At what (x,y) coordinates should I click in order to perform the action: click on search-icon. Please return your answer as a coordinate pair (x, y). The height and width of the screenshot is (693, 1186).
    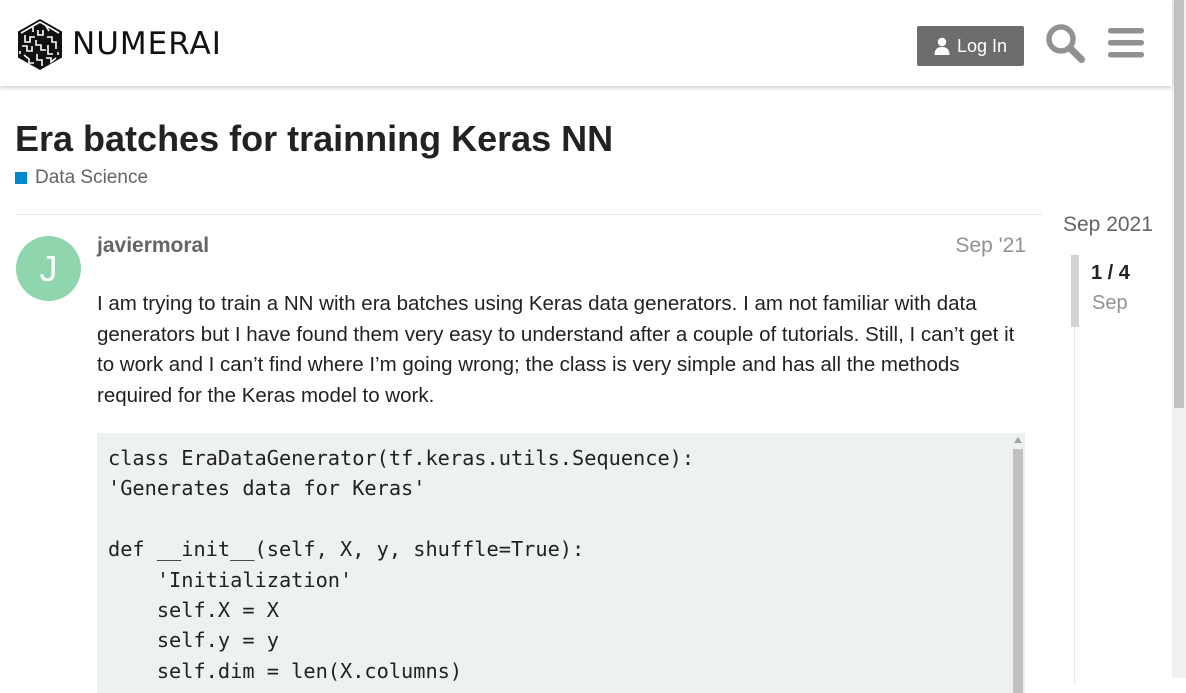
    Looking at the image, I should click on (1065, 43).